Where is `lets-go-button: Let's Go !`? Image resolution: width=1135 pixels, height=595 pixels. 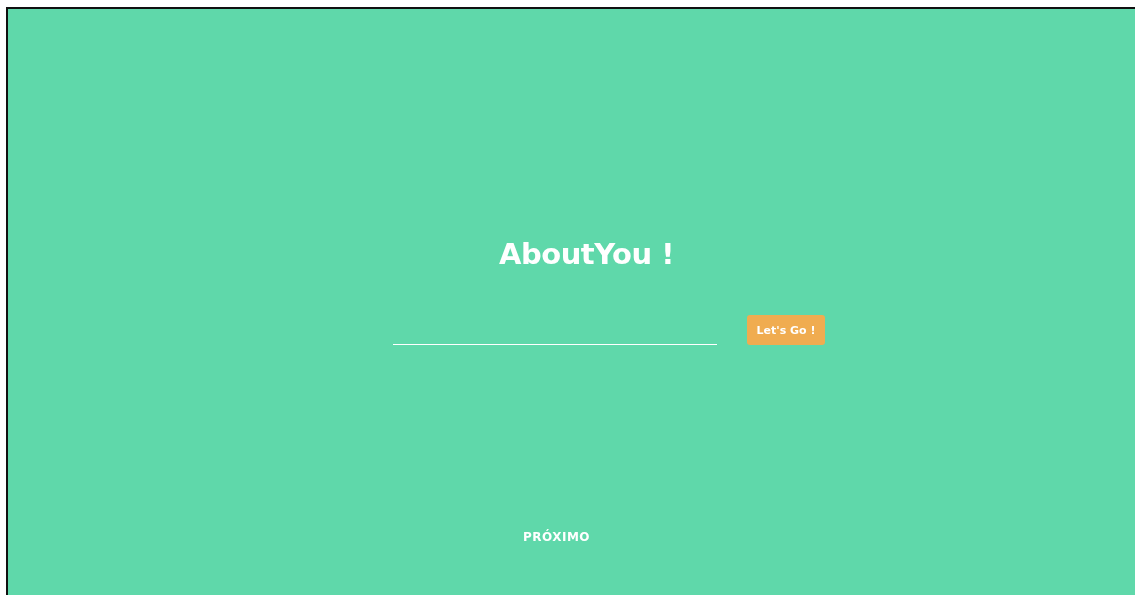
lets-go-button: Let's Go ! is located at coordinates (786, 330).